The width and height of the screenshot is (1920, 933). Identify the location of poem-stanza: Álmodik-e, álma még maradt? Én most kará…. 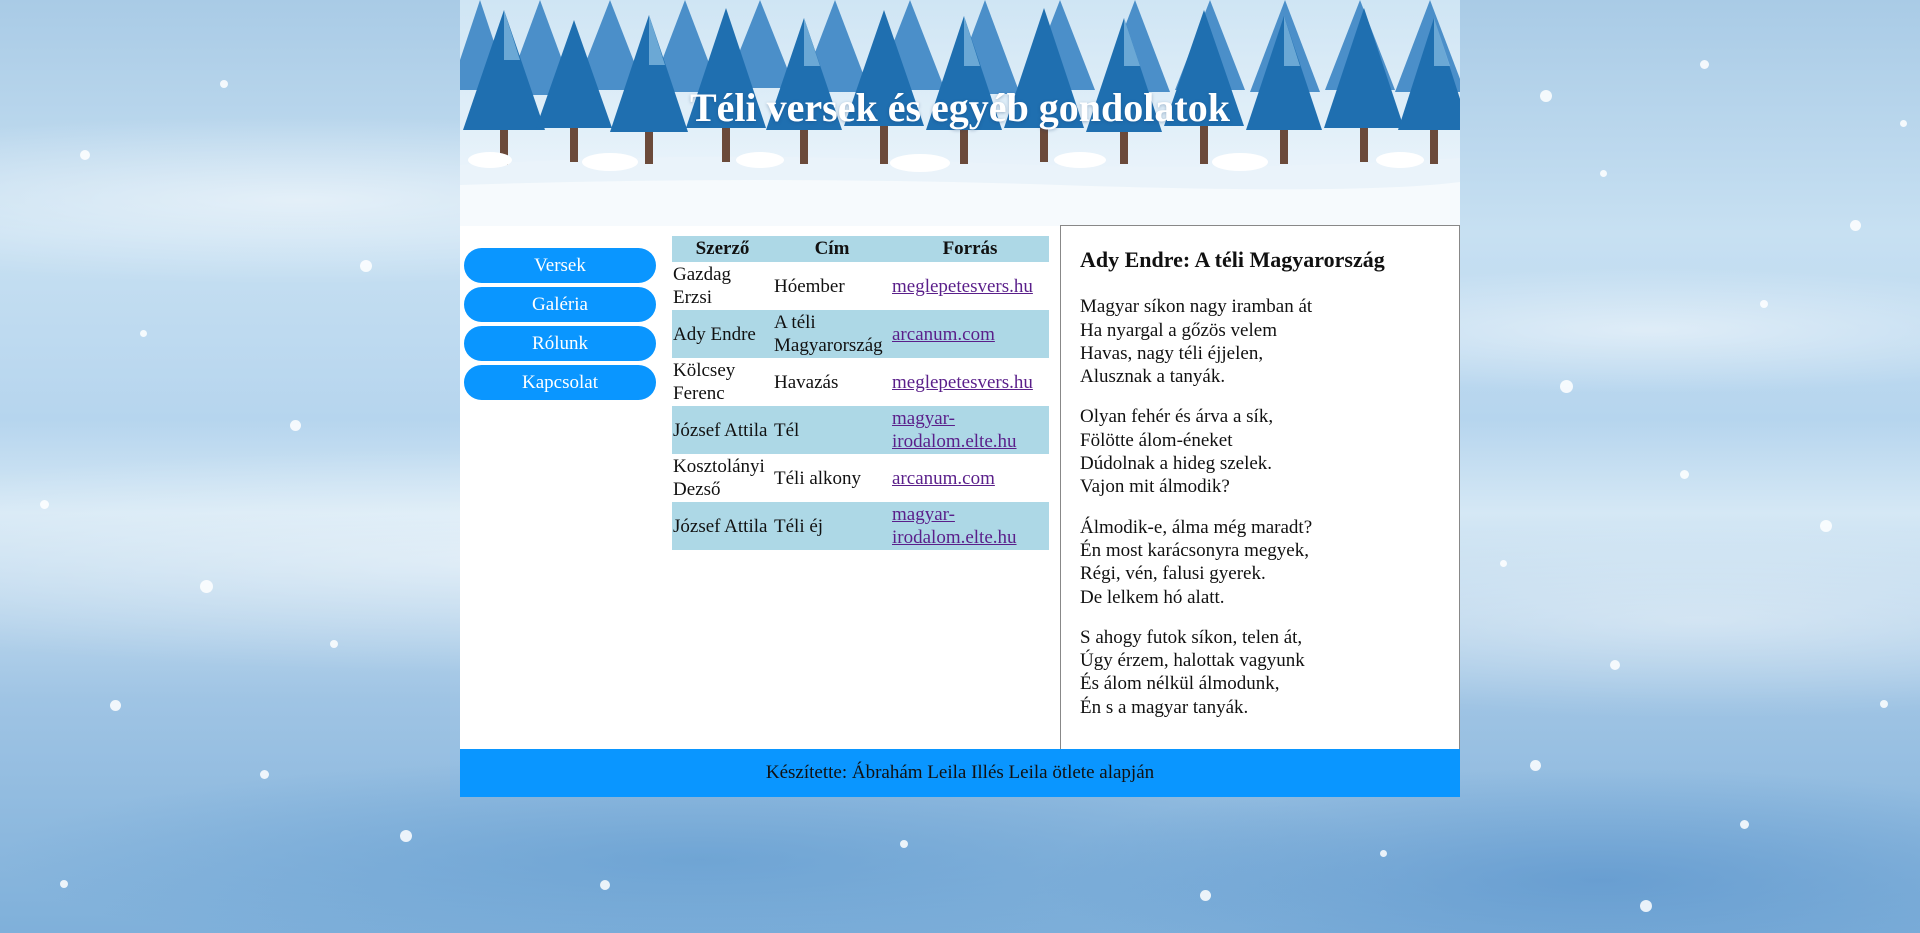
(1269, 562).